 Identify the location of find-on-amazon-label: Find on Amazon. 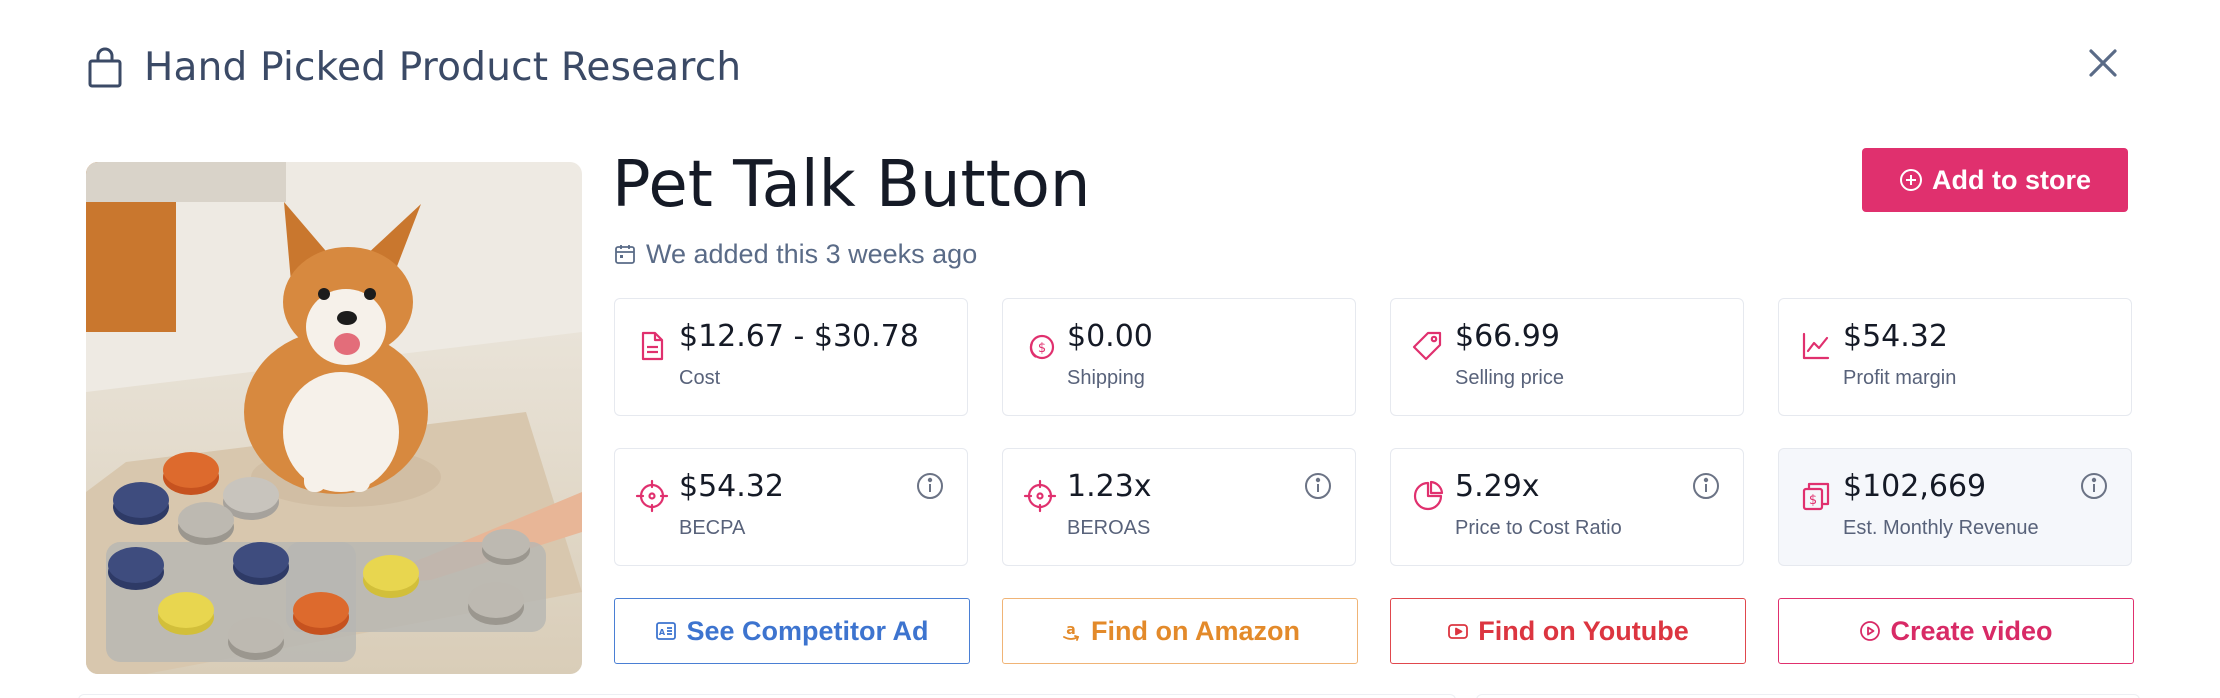
(1195, 630).